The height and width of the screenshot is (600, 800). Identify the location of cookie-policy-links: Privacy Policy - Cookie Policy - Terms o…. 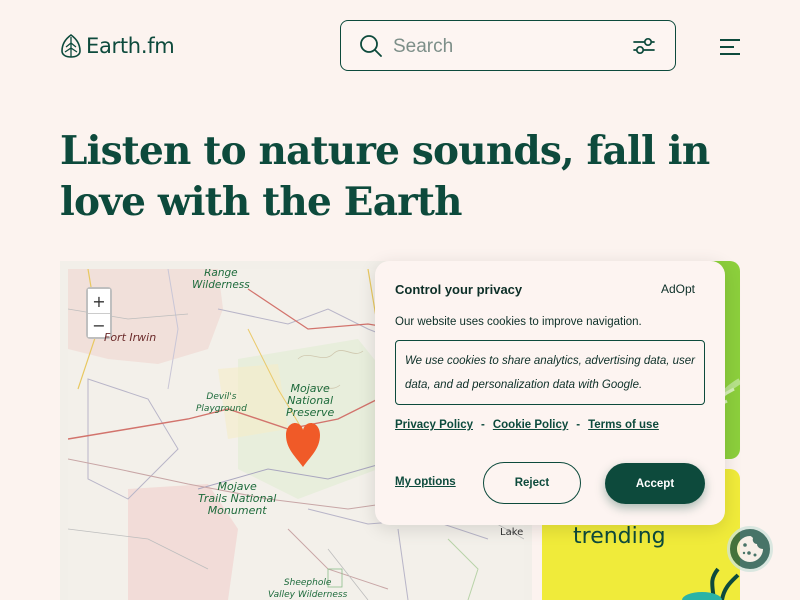
(527, 425).